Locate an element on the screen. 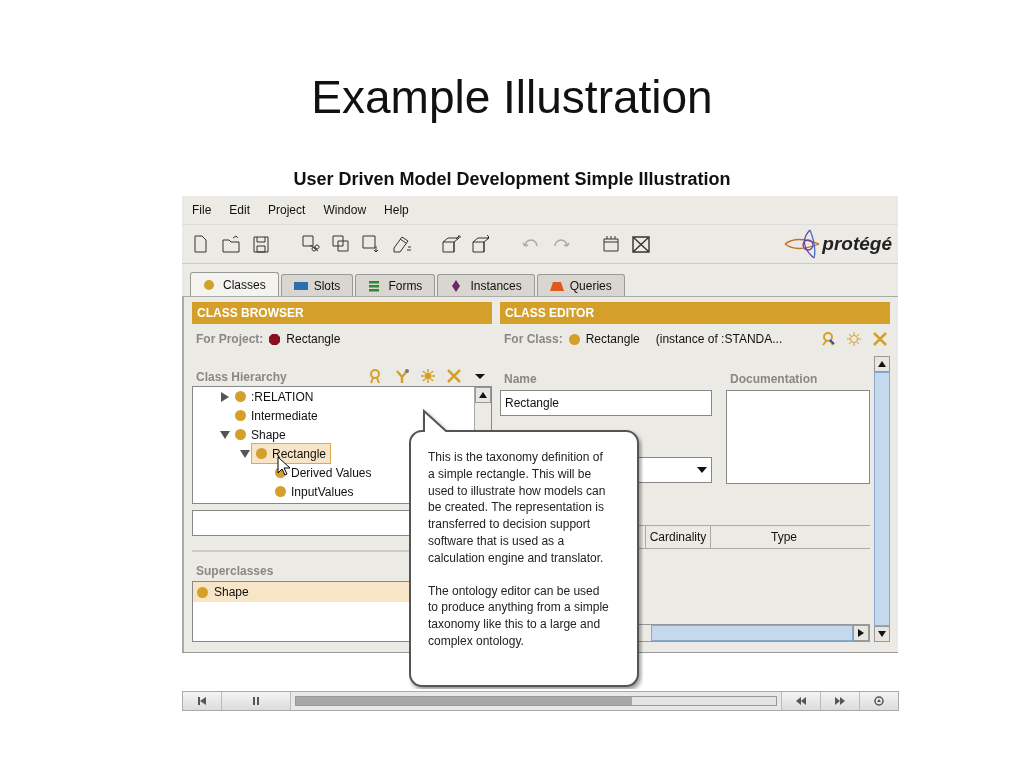 This screenshot has height=768, width=1024. fast-forward-icon is located at coordinates (840, 701).